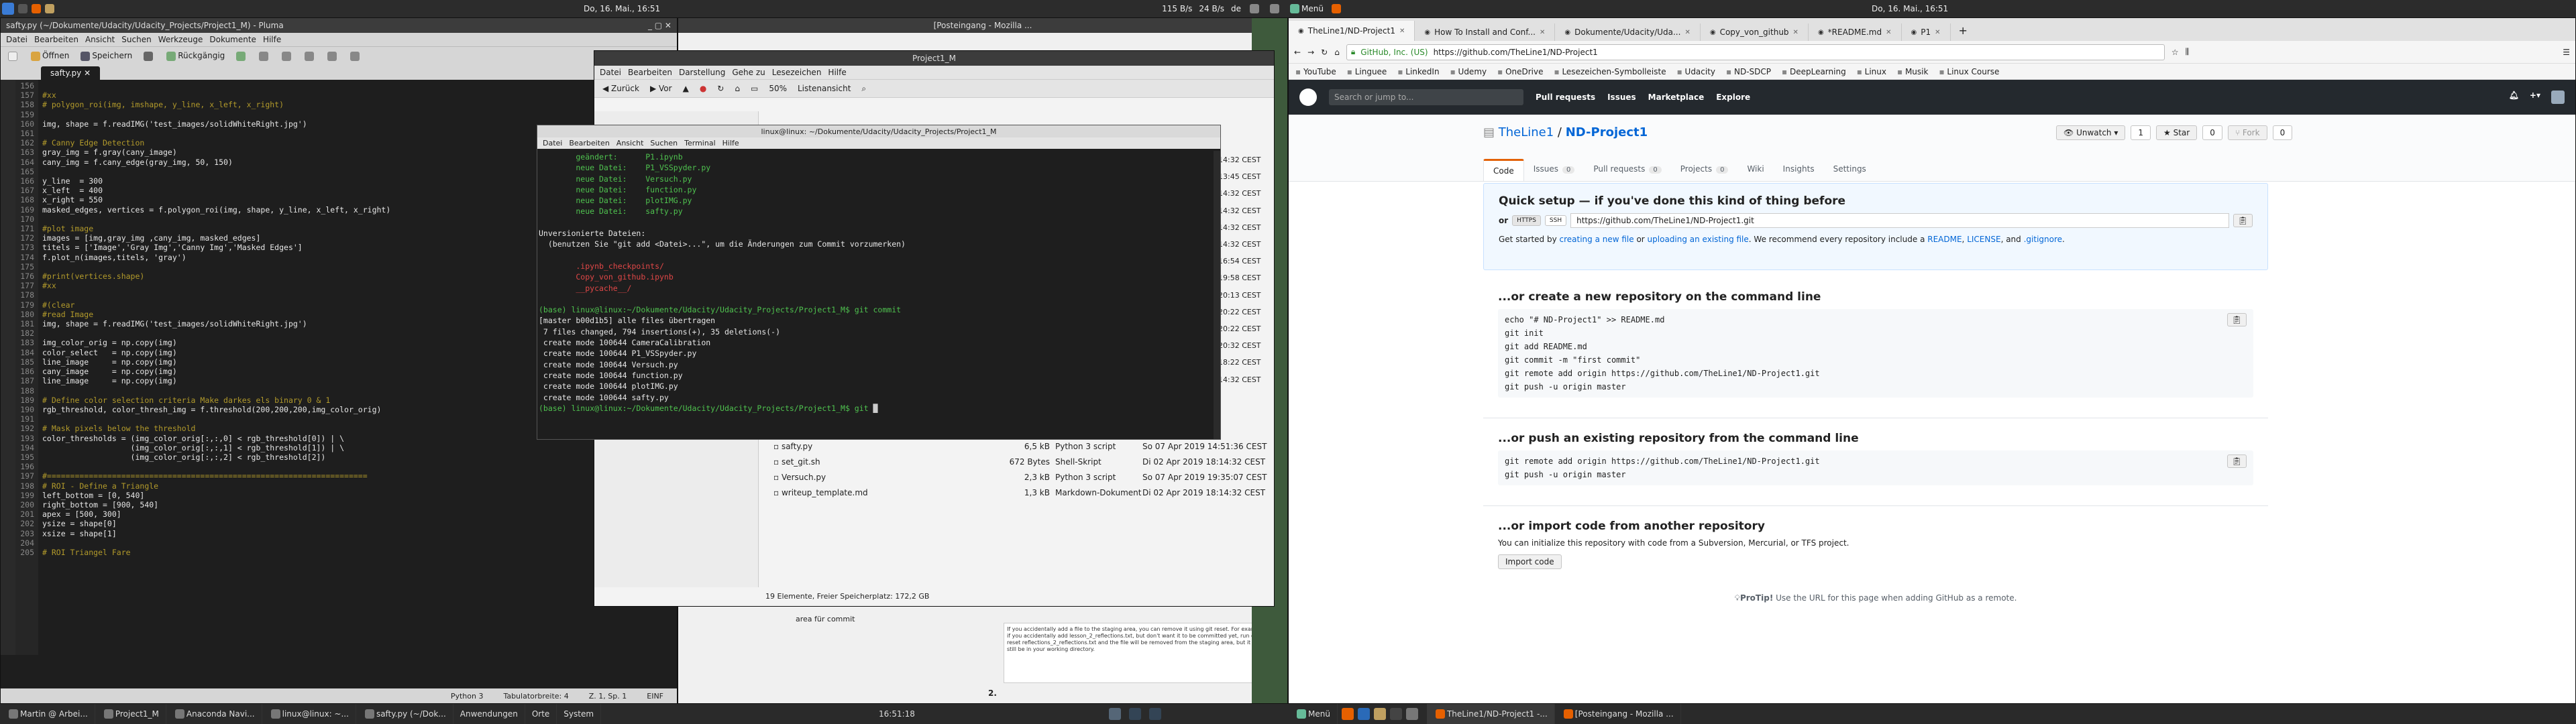 The height and width of the screenshot is (724, 2576). What do you see at coordinates (2514, 97) in the screenshot?
I see `bell-icon: 🔔︎` at bounding box center [2514, 97].